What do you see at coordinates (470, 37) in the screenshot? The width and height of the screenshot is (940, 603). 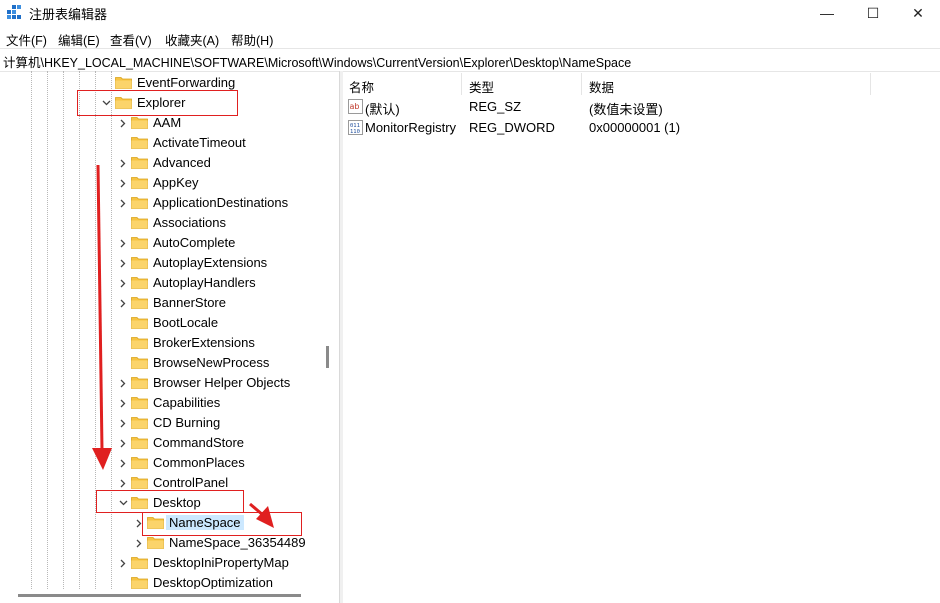 I see `menu-bar: 文件(F) 编辑(E) 查看(V) 收藏夹(A) 帮助(H)` at bounding box center [470, 37].